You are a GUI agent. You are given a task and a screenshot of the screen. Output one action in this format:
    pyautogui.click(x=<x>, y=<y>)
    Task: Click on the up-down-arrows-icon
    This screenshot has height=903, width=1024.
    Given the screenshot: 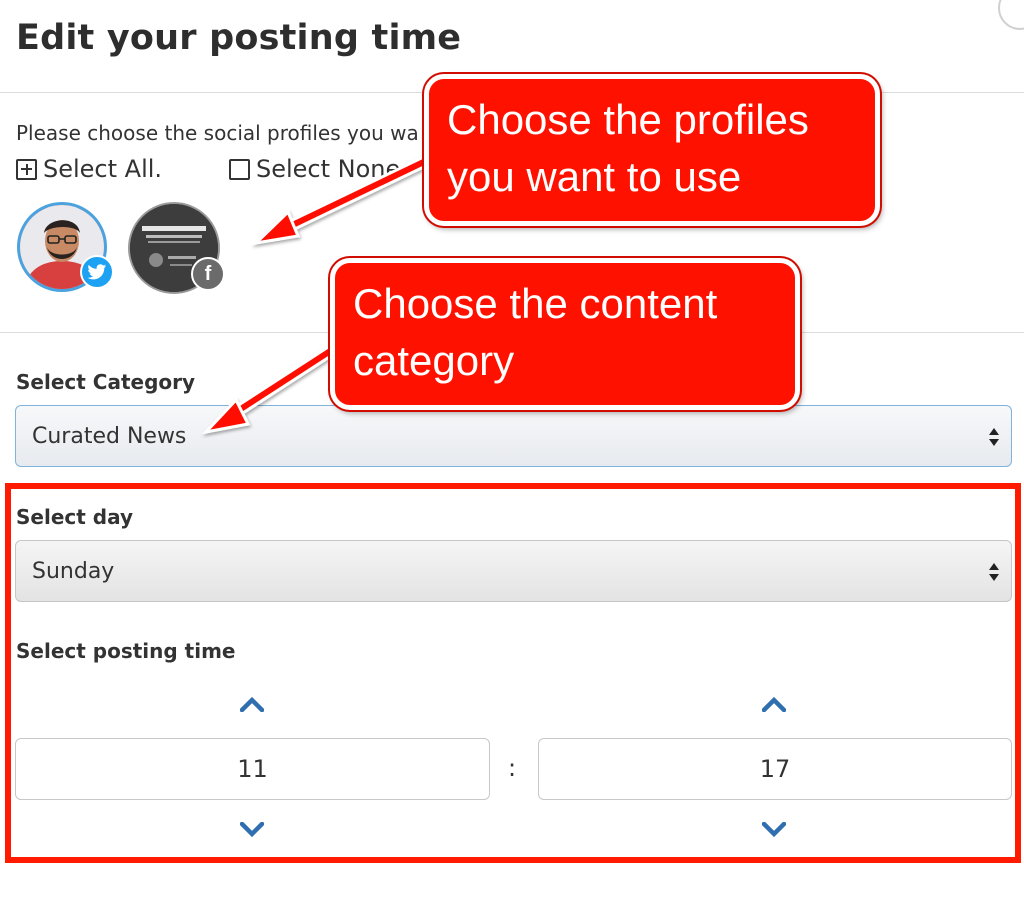 What is the action you would take?
    pyautogui.click(x=994, y=437)
    